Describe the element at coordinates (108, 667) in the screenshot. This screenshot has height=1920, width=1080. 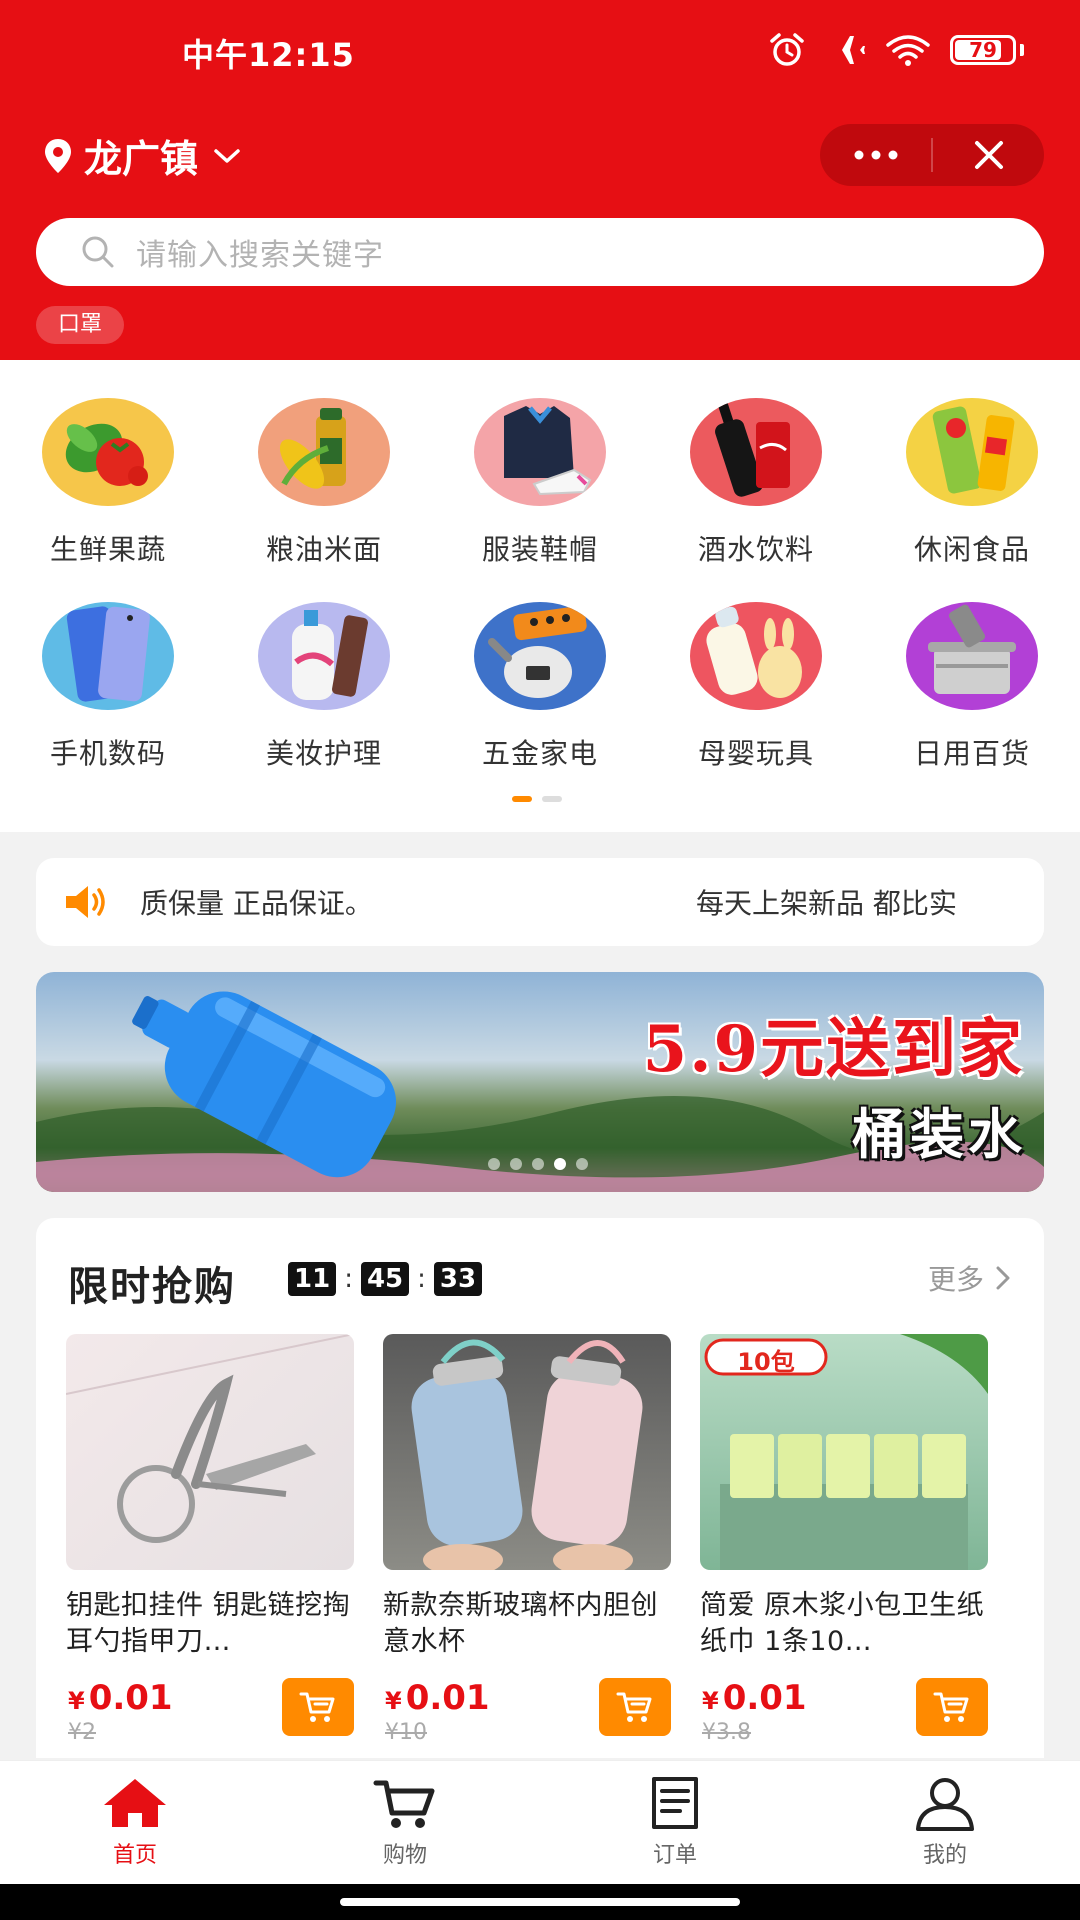
I see `category-item-digital: 手机数码` at that location.